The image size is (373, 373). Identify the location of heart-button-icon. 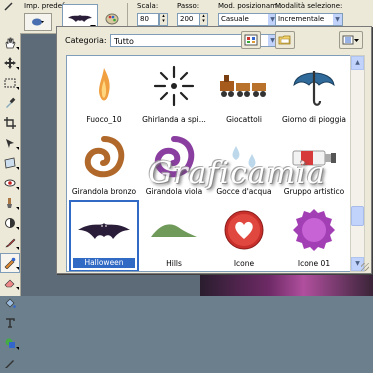
(244, 230).